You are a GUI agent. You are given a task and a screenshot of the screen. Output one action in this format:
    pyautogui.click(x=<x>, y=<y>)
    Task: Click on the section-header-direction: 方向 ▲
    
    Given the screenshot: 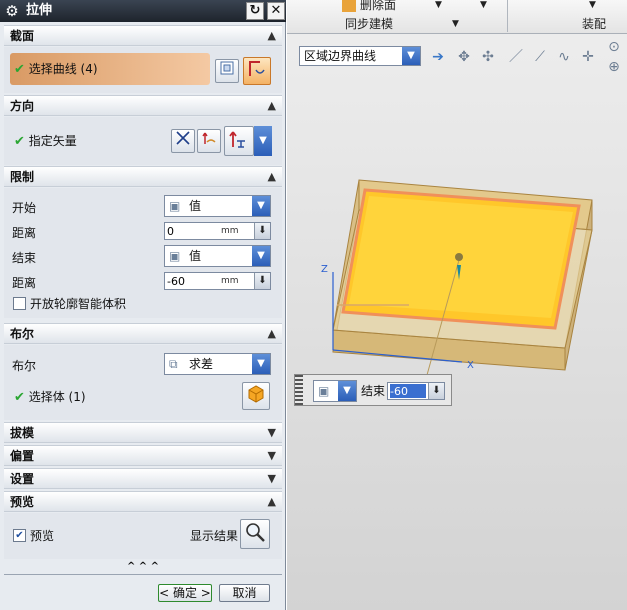 What is the action you would take?
    pyautogui.click(x=143, y=105)
    